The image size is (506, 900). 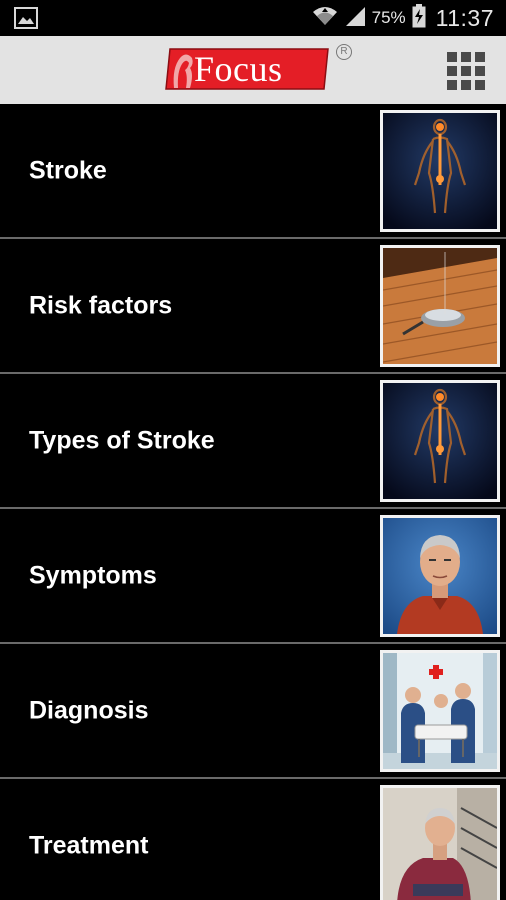 What do you see at coordinates (355, 18) in the screenshot?
I see `signal-icon` at bounding box center [355, 18].